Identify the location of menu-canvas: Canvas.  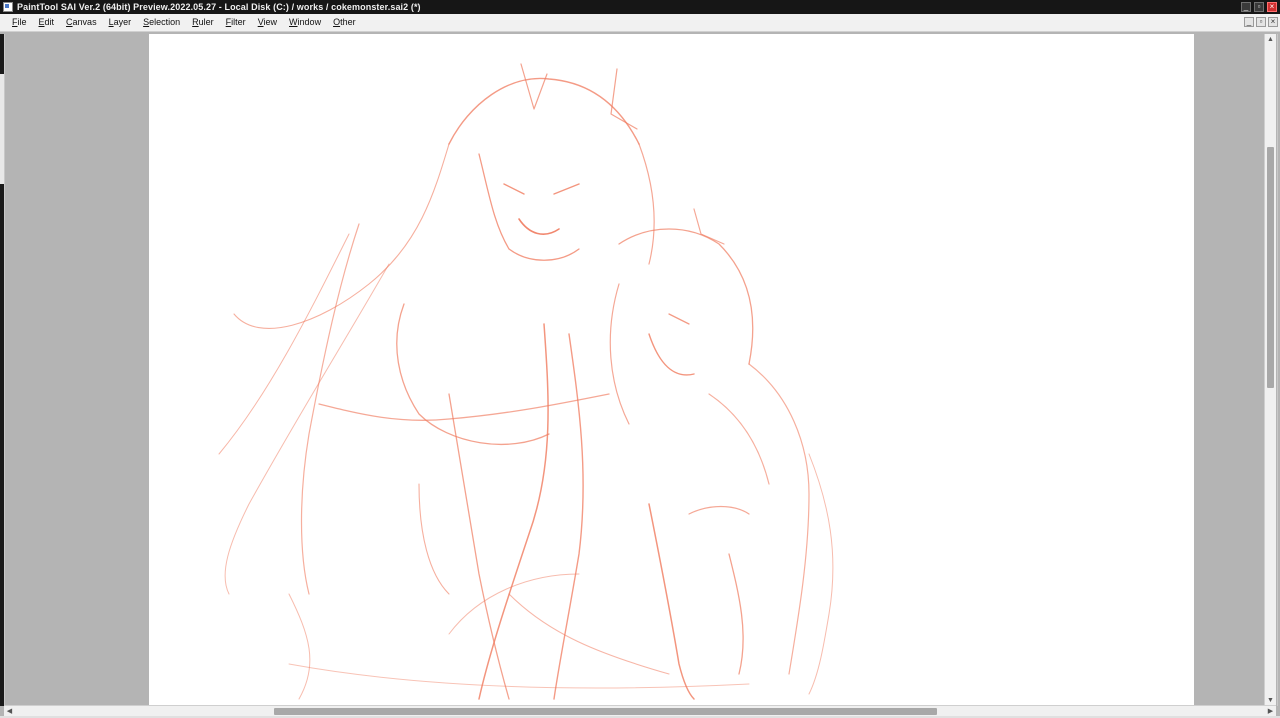
(81, 22).